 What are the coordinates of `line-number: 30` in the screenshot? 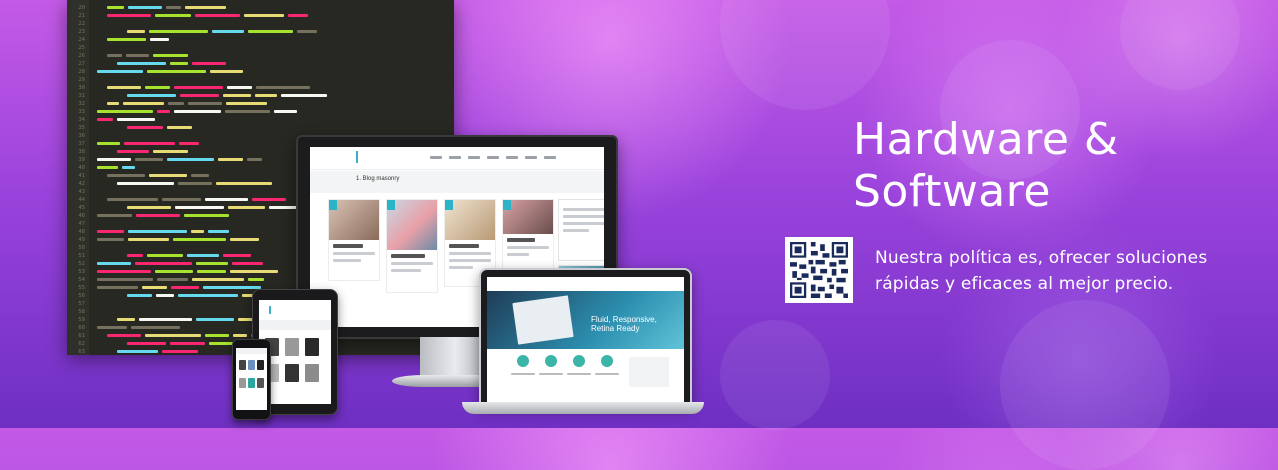 It's located at (81, 88).